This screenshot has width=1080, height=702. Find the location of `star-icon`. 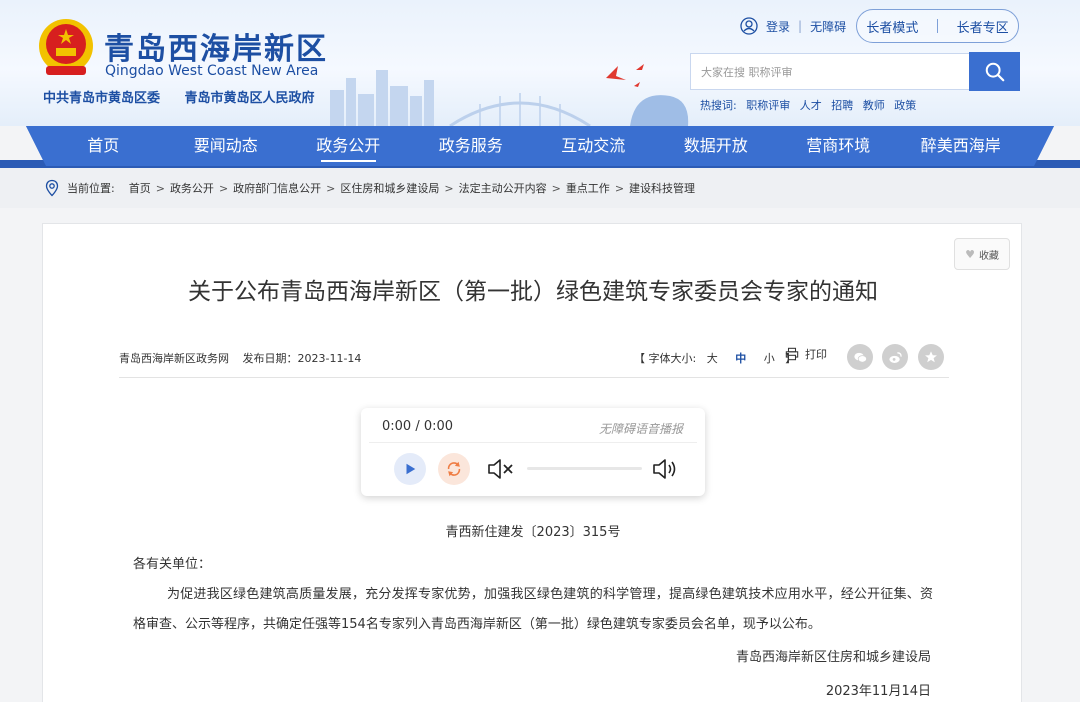

star-icon is located at coordinates (931, 357).